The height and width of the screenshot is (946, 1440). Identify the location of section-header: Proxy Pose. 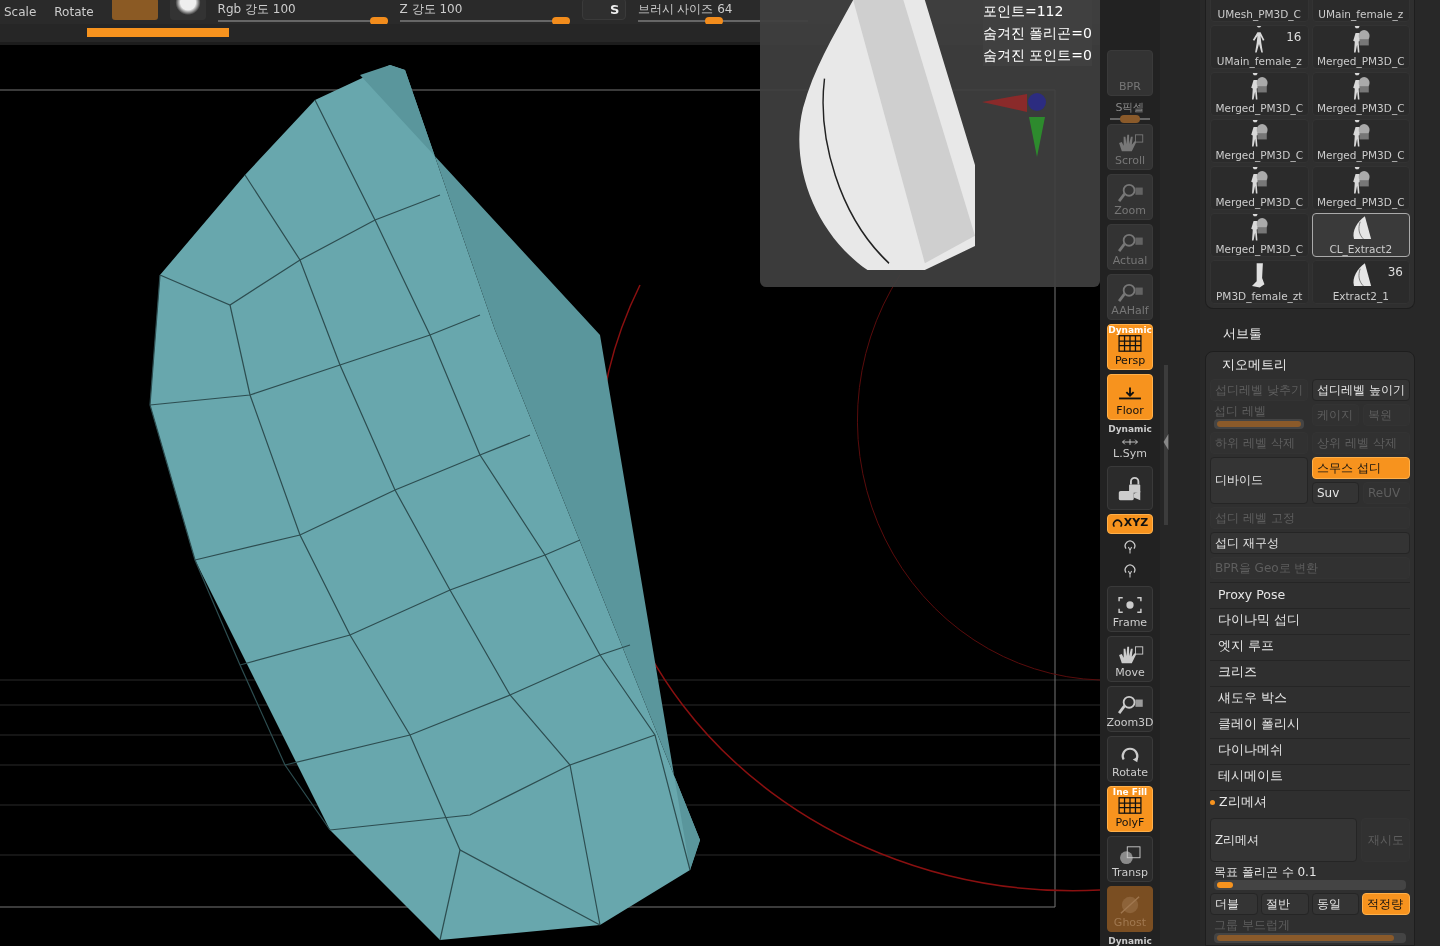
(1310, 593).